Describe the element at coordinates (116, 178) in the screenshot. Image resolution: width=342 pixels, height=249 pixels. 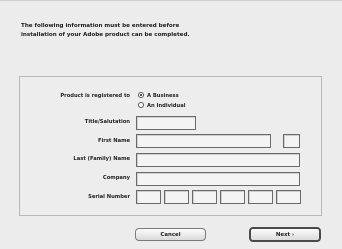
I see `company-label: Company` at that location.